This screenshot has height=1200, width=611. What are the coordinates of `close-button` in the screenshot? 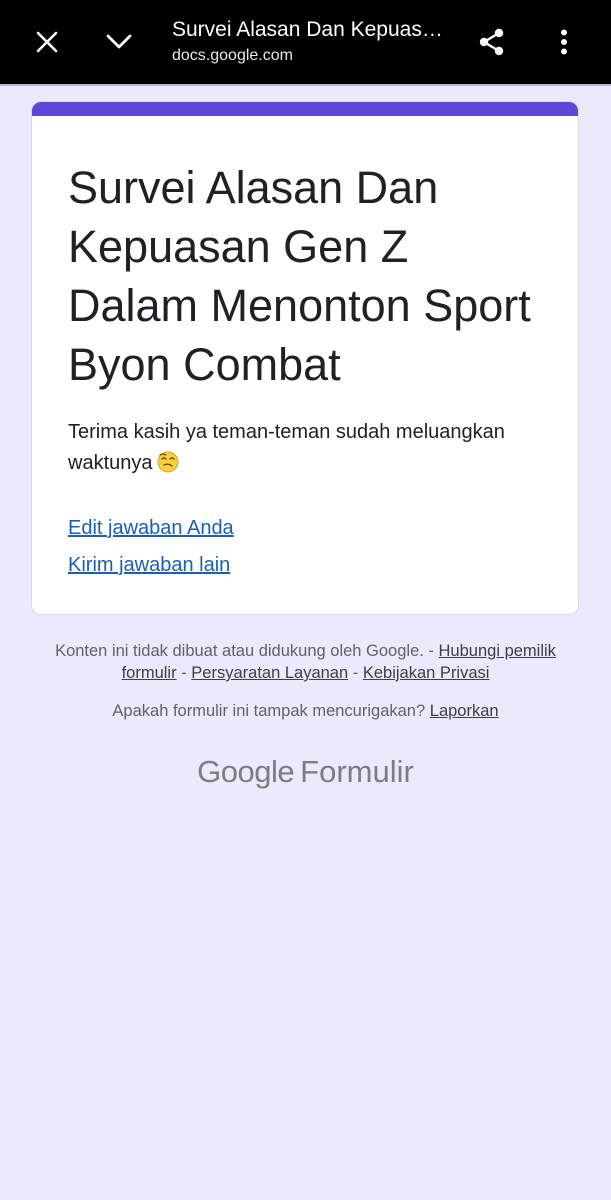 It's located at (47, 42).